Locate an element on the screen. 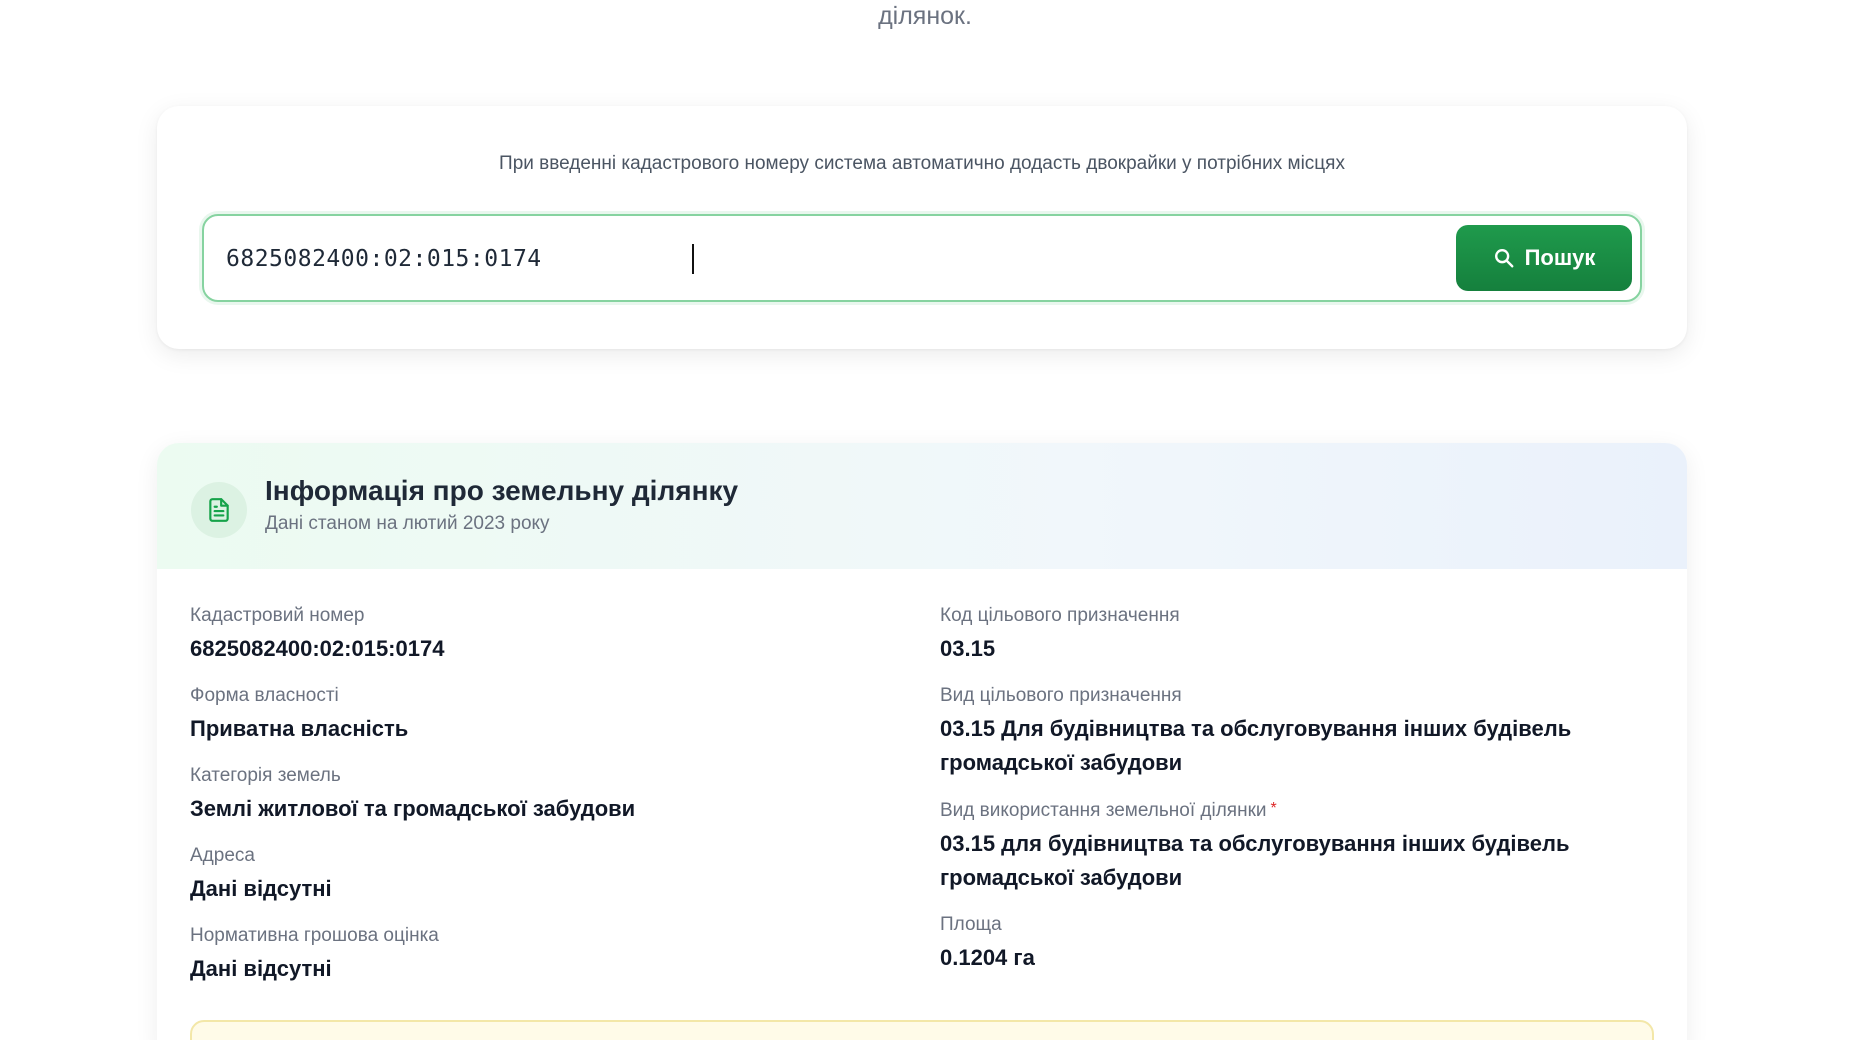 This screenshot has height=1040, width=1850. address-value: Дані відсутні is located at coordinates (261, 888).